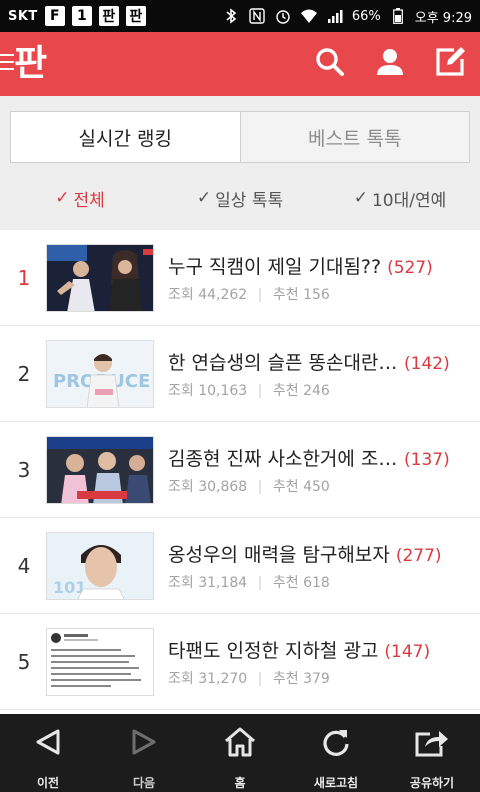 The width and height of the screenshot is (480, 792). Describe the element at coordinates (316, 583) in the screenshot. I see `likes-count: 618` at that location.